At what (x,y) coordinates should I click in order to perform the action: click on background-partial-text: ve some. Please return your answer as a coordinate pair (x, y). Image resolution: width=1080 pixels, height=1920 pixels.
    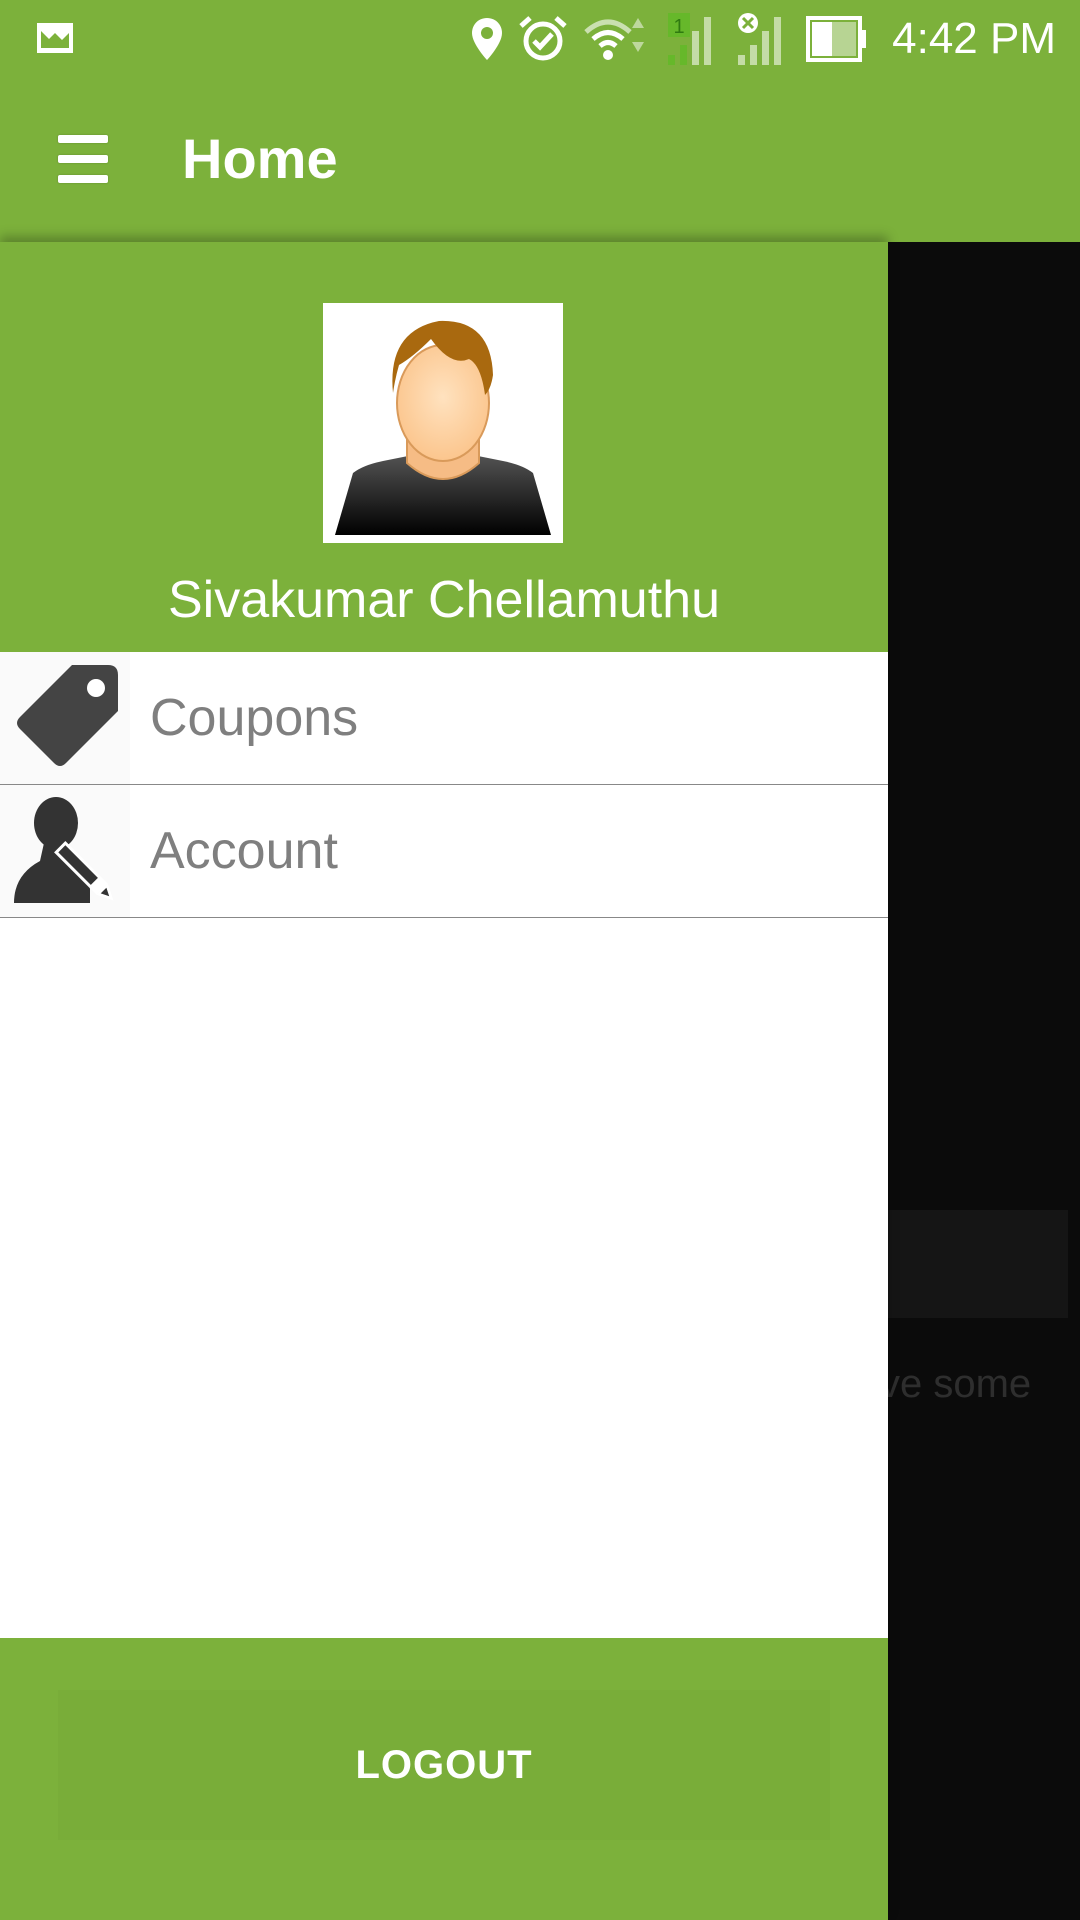
    Looking at the image, I should click on (956, 1384).